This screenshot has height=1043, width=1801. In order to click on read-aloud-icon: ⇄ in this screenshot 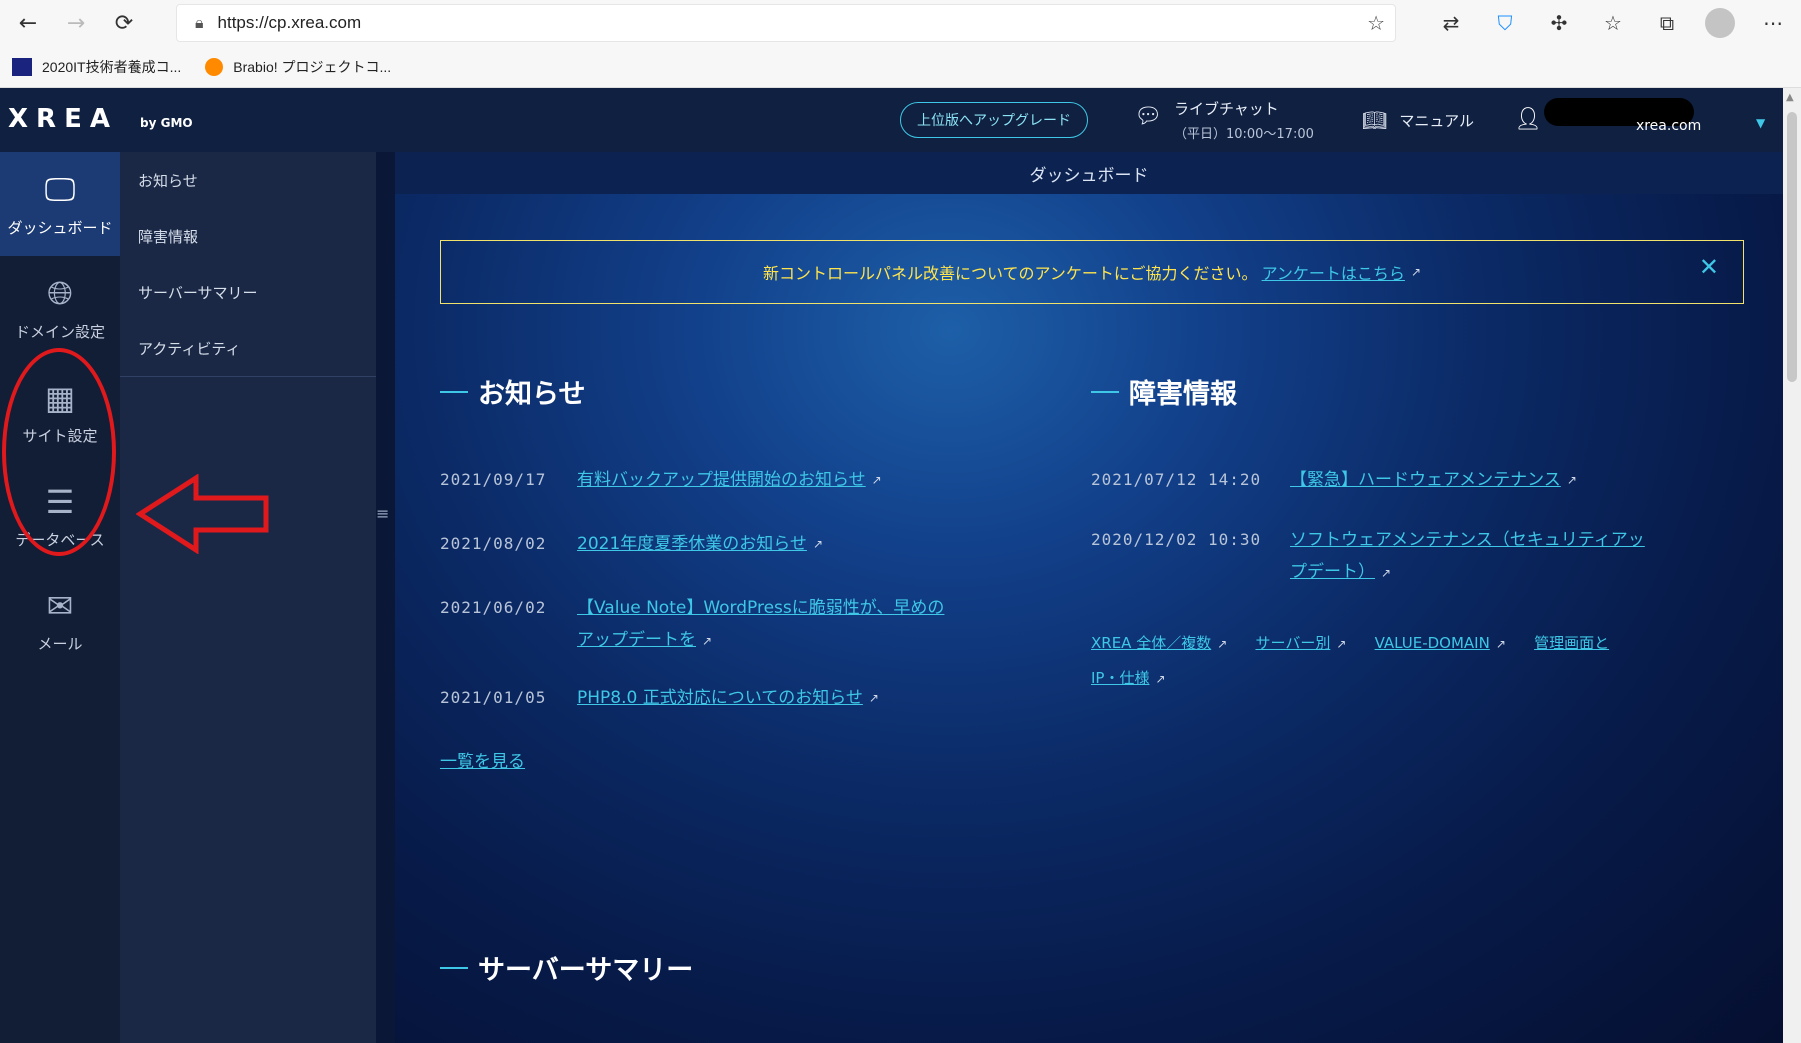, I will do `click(1451, 23)`.